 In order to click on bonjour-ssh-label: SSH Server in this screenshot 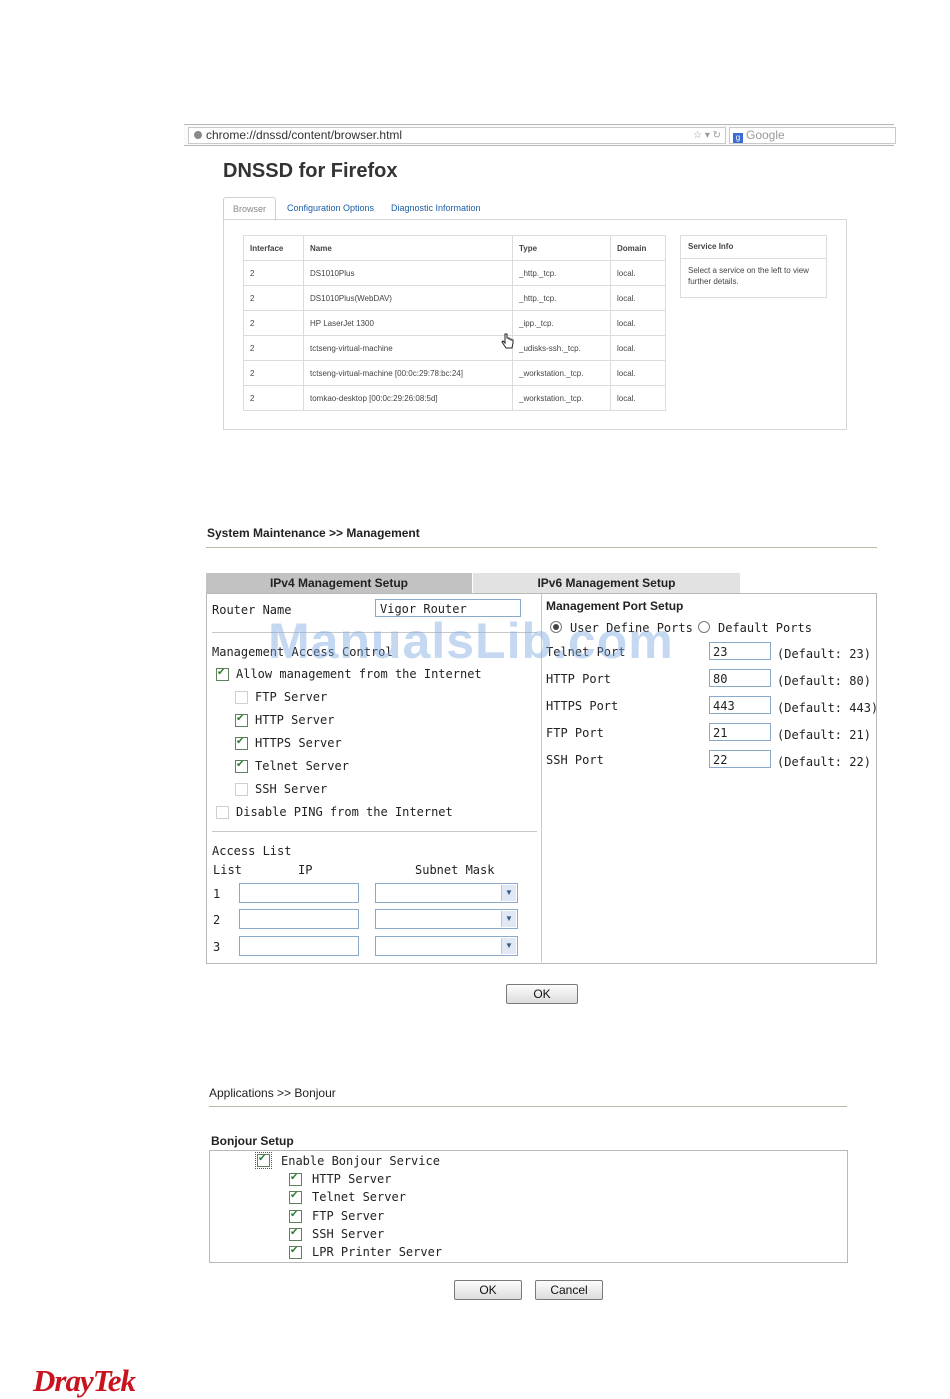, I will do `click(348, 1234)`.